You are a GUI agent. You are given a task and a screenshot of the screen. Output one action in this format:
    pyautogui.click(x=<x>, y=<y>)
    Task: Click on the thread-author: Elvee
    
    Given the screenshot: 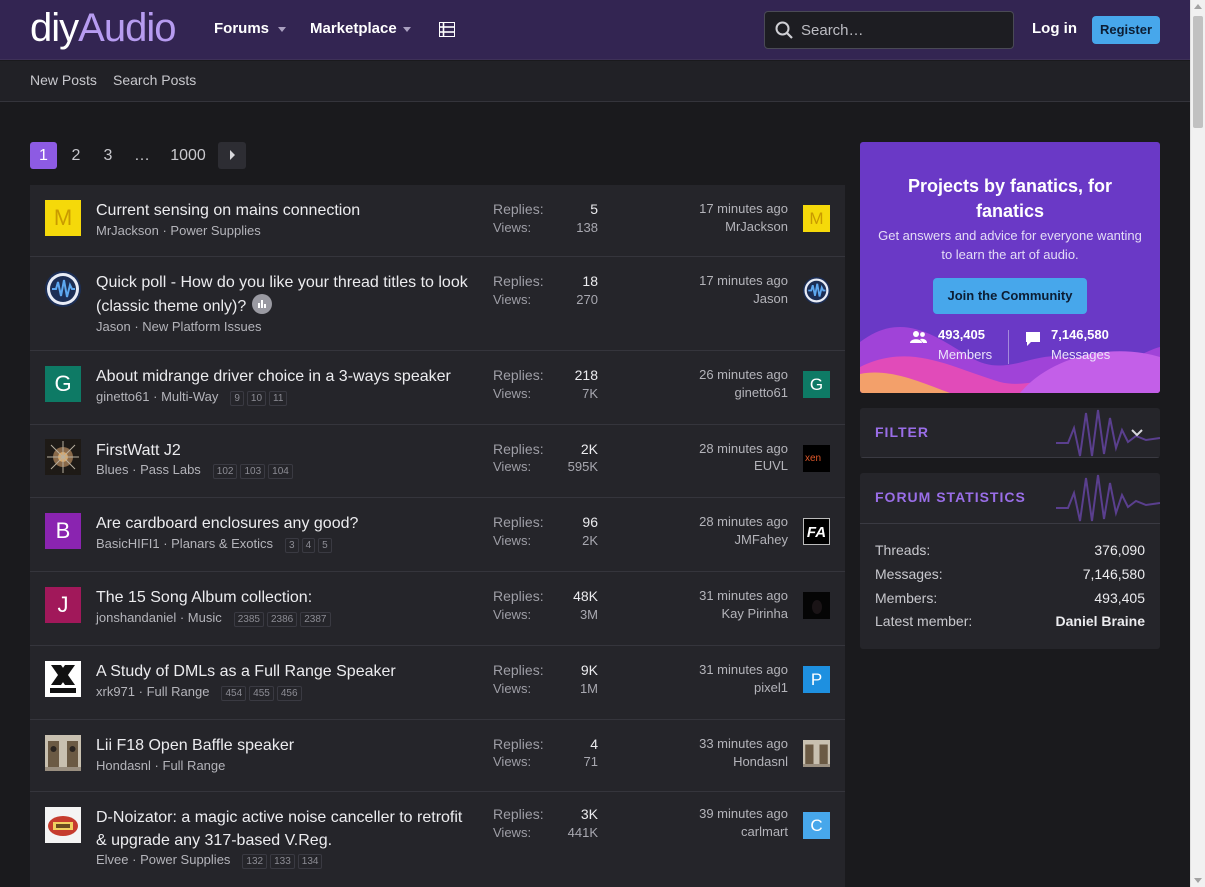 What is the action you would take?
    pyautogui.click(x=112, y=859)
    